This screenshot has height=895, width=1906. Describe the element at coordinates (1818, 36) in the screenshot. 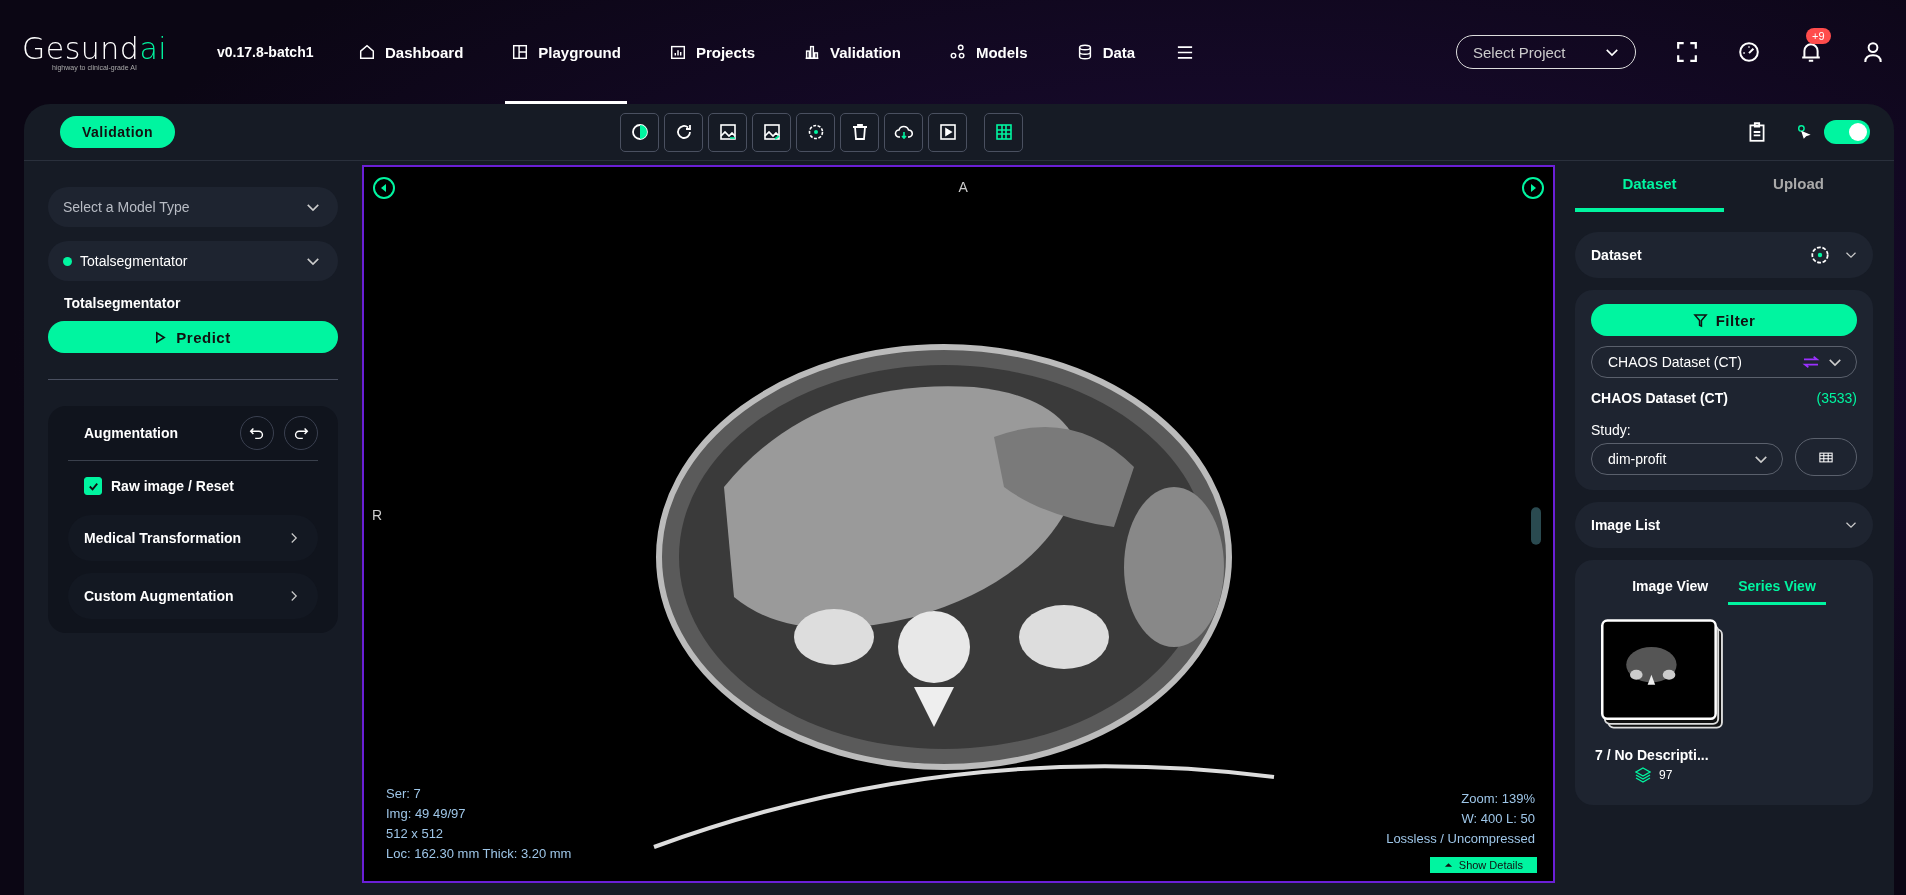

I see `notification-badge: +9` at that location.